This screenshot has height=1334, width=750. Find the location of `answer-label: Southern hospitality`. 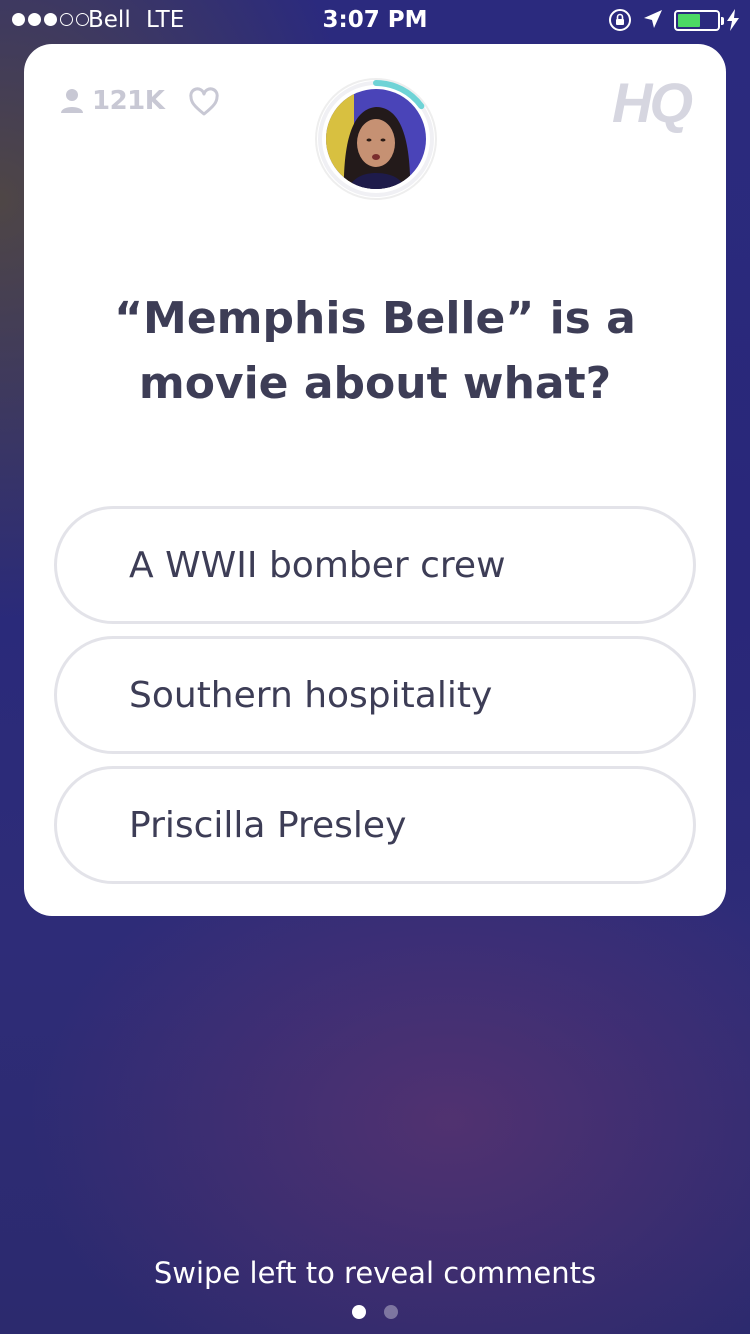

answer-label: Southern hospitality is located at coordinates (311, 695).